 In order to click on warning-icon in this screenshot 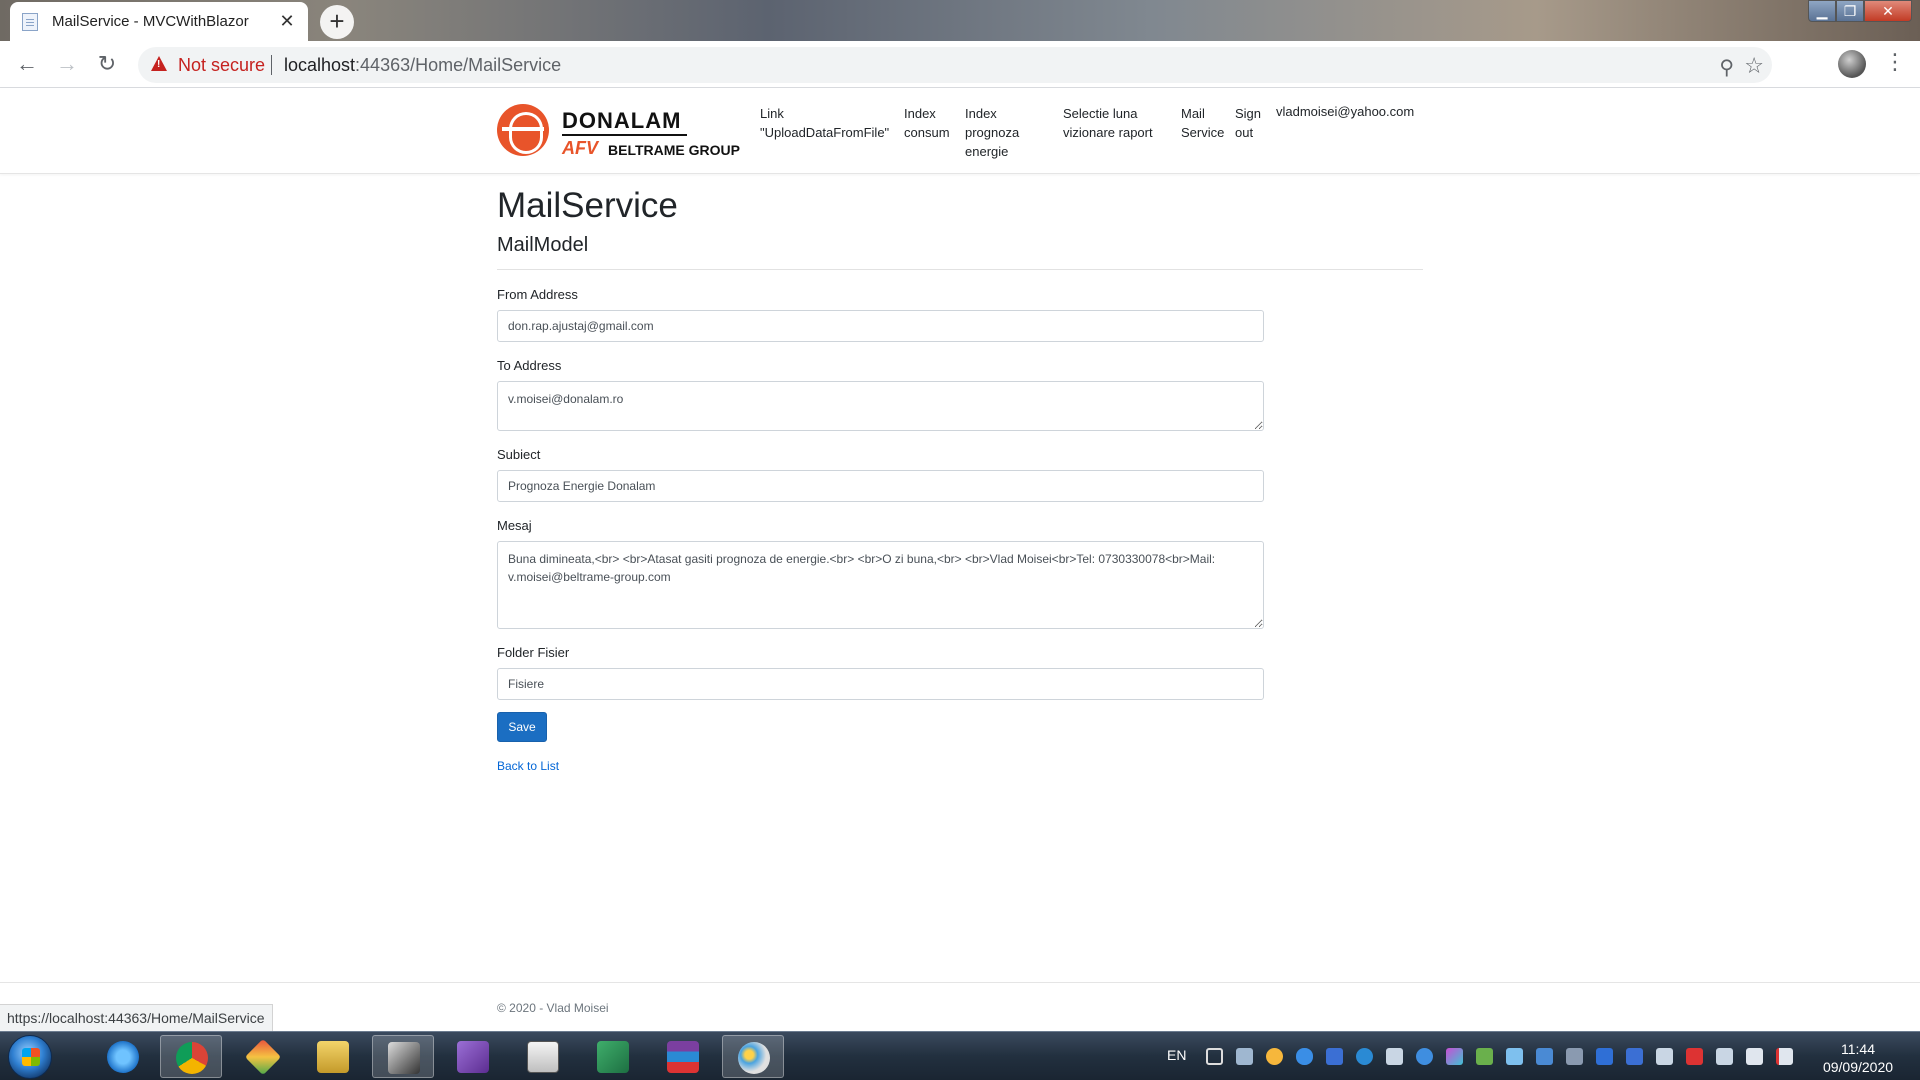, I will do `click(159, 63)`.